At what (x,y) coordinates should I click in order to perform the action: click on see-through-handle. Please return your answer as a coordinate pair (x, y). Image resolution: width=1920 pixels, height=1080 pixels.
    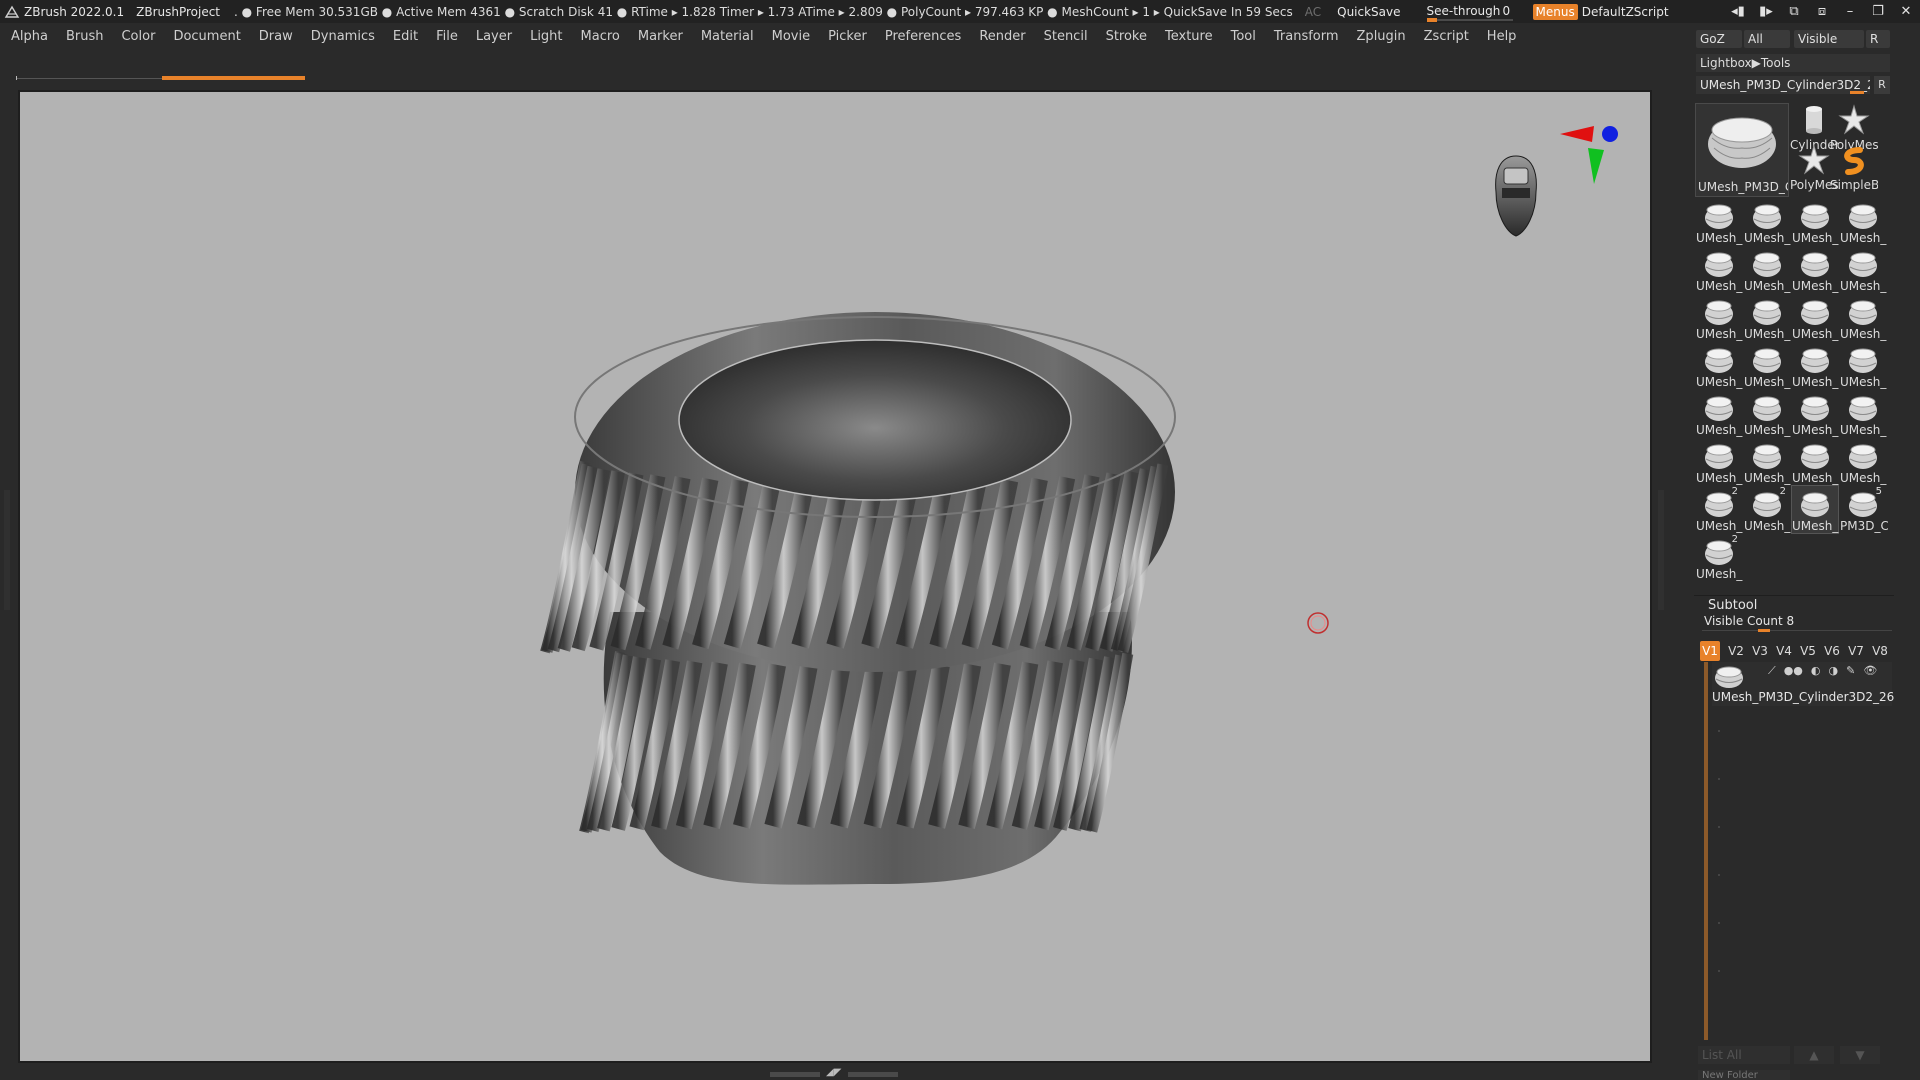
    Looking at the image, I should click on (1431, 19).